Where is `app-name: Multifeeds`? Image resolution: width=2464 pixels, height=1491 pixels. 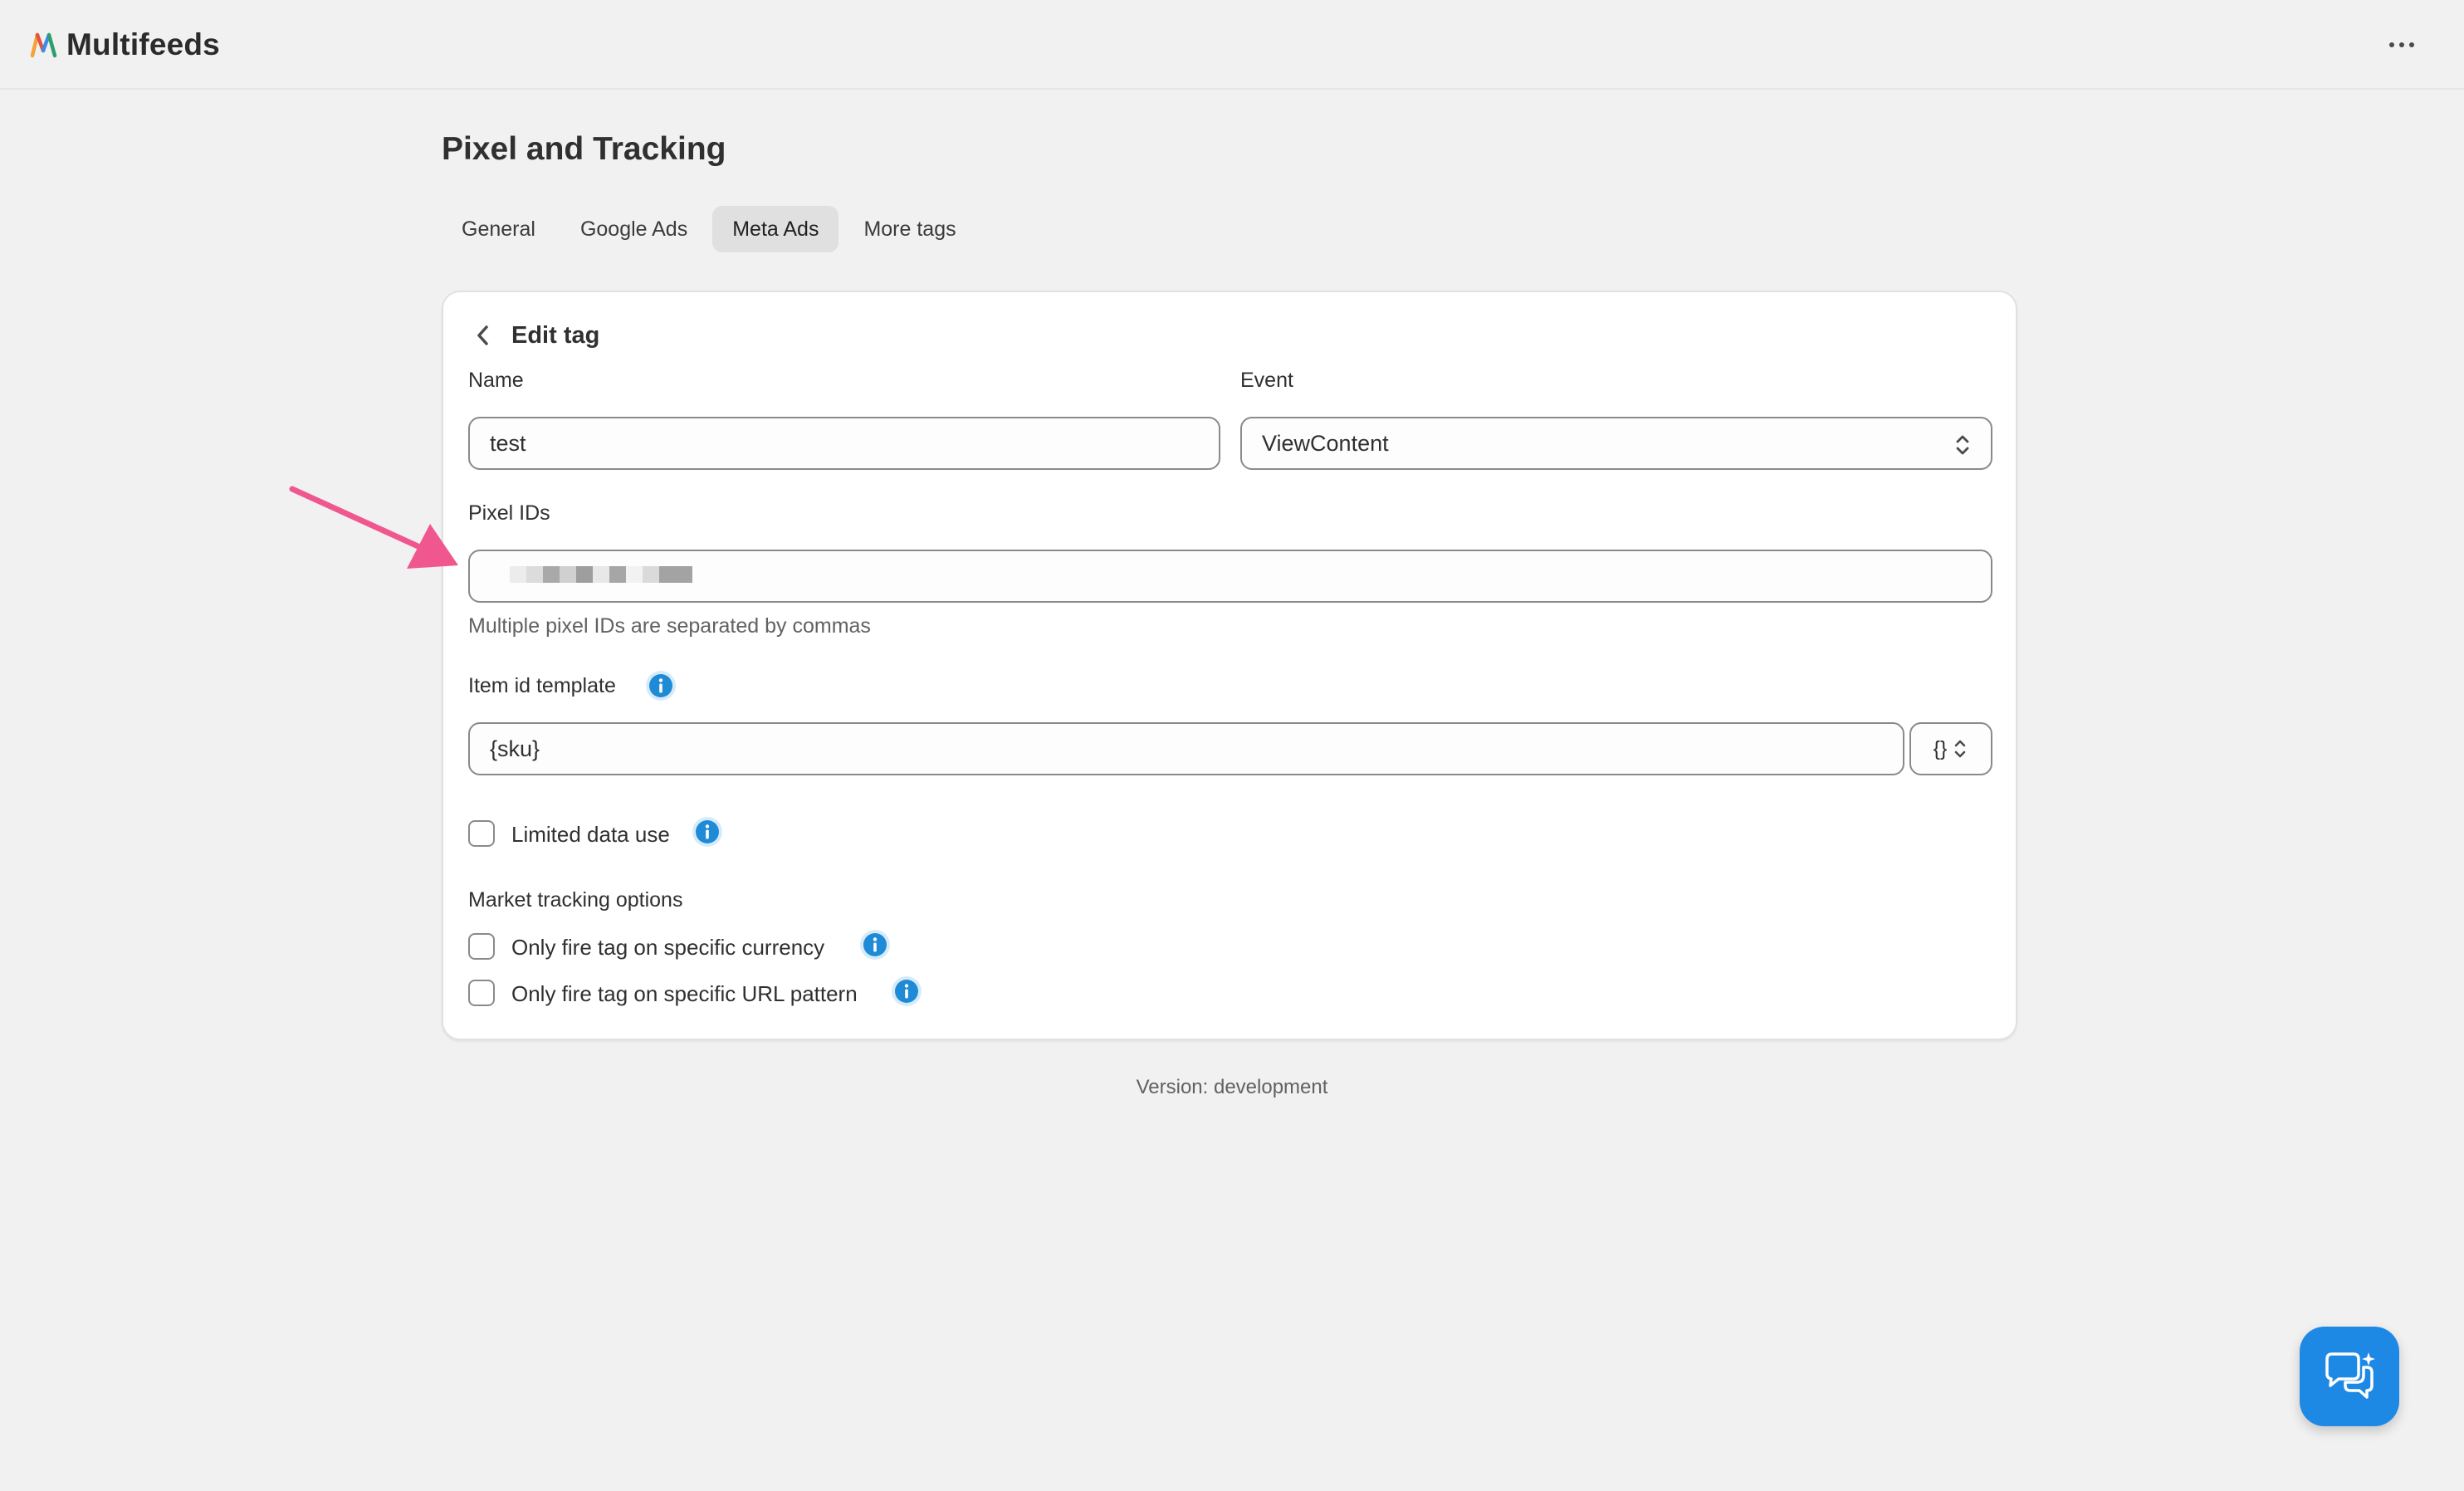 app-name: Multifeeds is located at coordinates (143, 44).